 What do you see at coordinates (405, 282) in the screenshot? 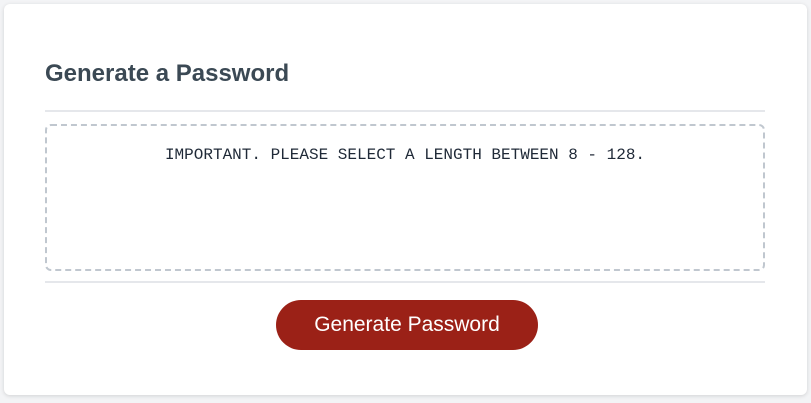
I see `footer-divider` at bounding box center [405, 282].